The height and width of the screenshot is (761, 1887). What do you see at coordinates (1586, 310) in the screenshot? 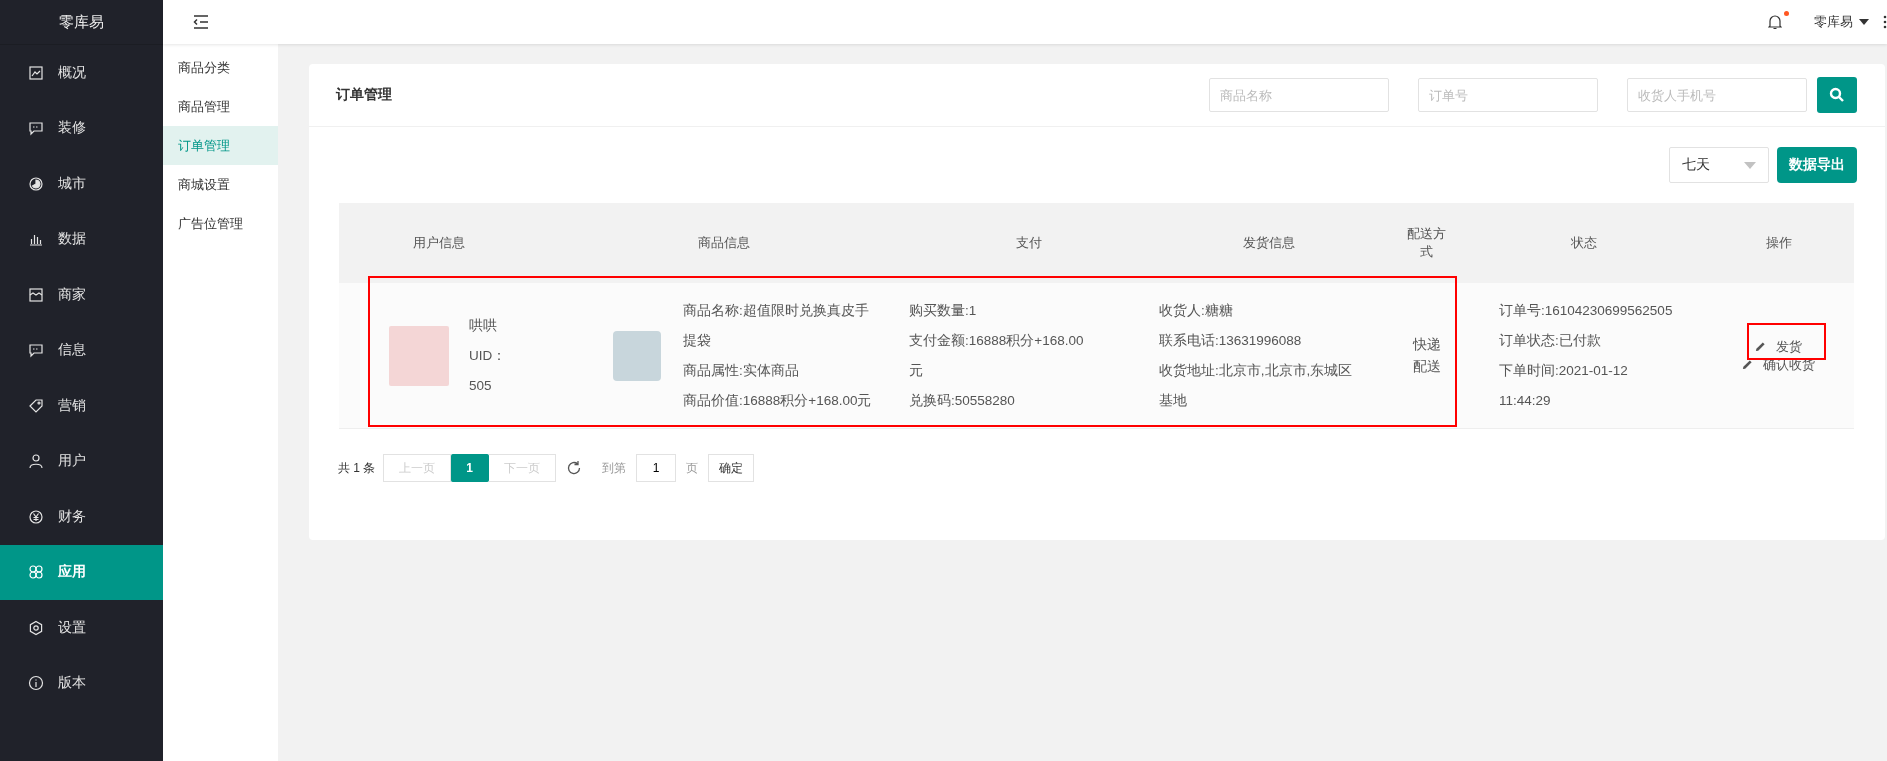
I see `table-cell-text: 订单号:16104230699562505` at bounding box center [1586, 310].